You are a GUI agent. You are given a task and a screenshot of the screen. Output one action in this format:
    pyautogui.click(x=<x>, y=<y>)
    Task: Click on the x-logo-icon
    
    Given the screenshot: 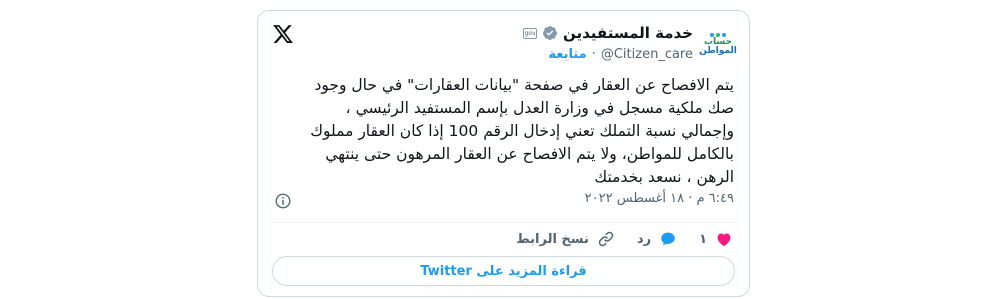 What is the action you would take?
    pyautogui.click(x=283, y=34)
    